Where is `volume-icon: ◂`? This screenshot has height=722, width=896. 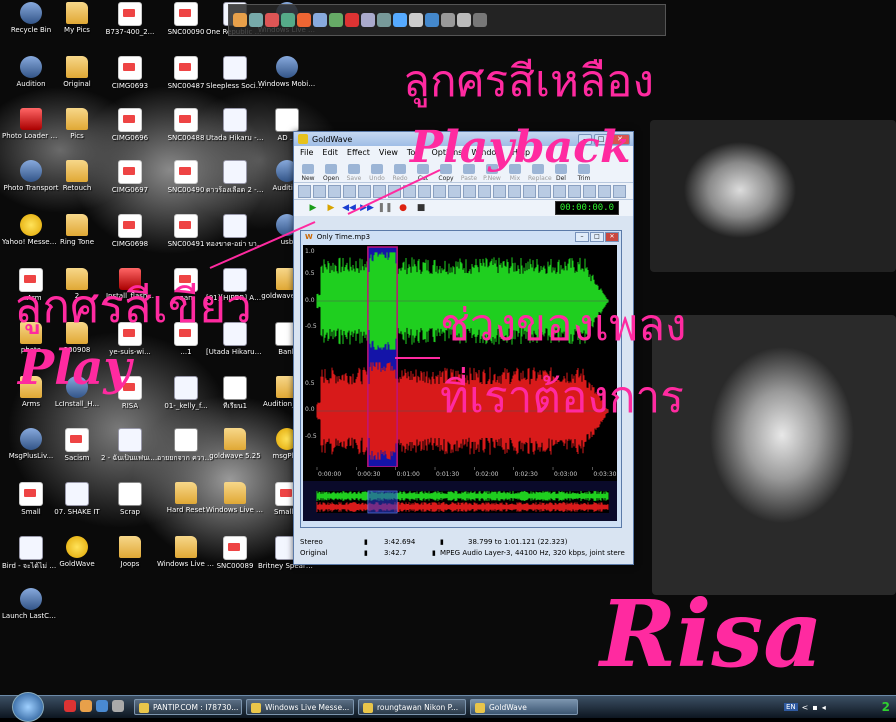 volume-icon: ◂ is located at coordinates (824, 707).